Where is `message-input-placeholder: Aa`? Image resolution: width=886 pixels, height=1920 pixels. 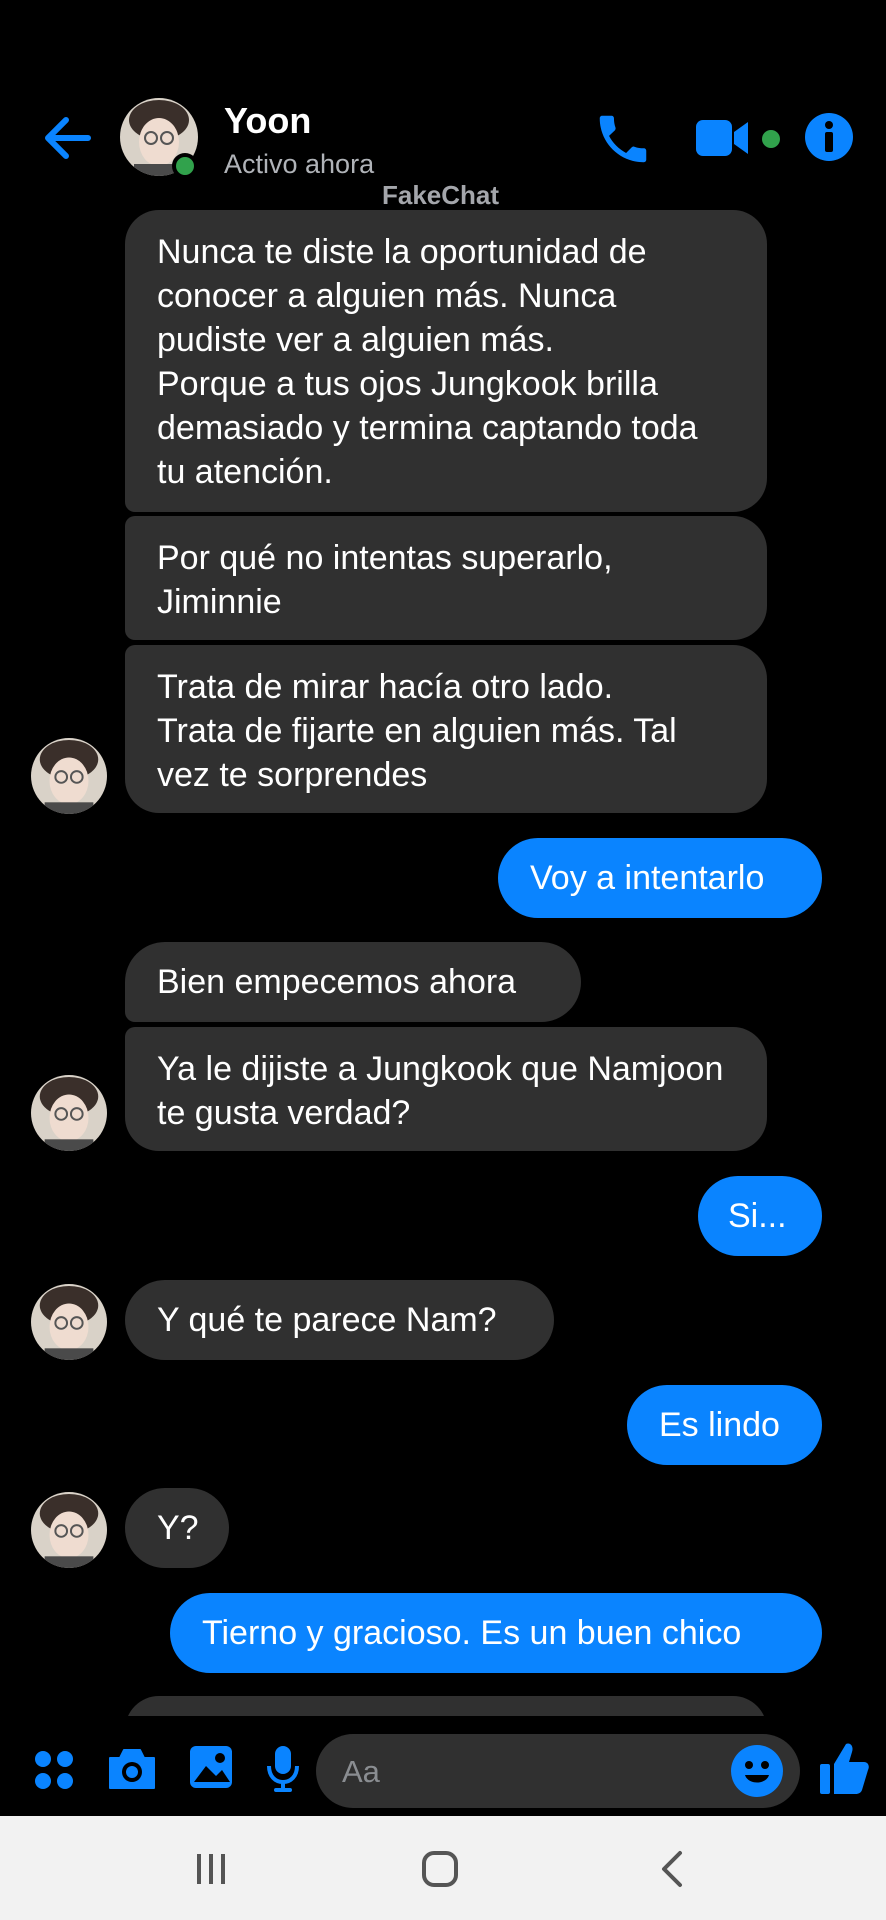 message-input-placeholder: Aa is located at coordinates (361, 1771).